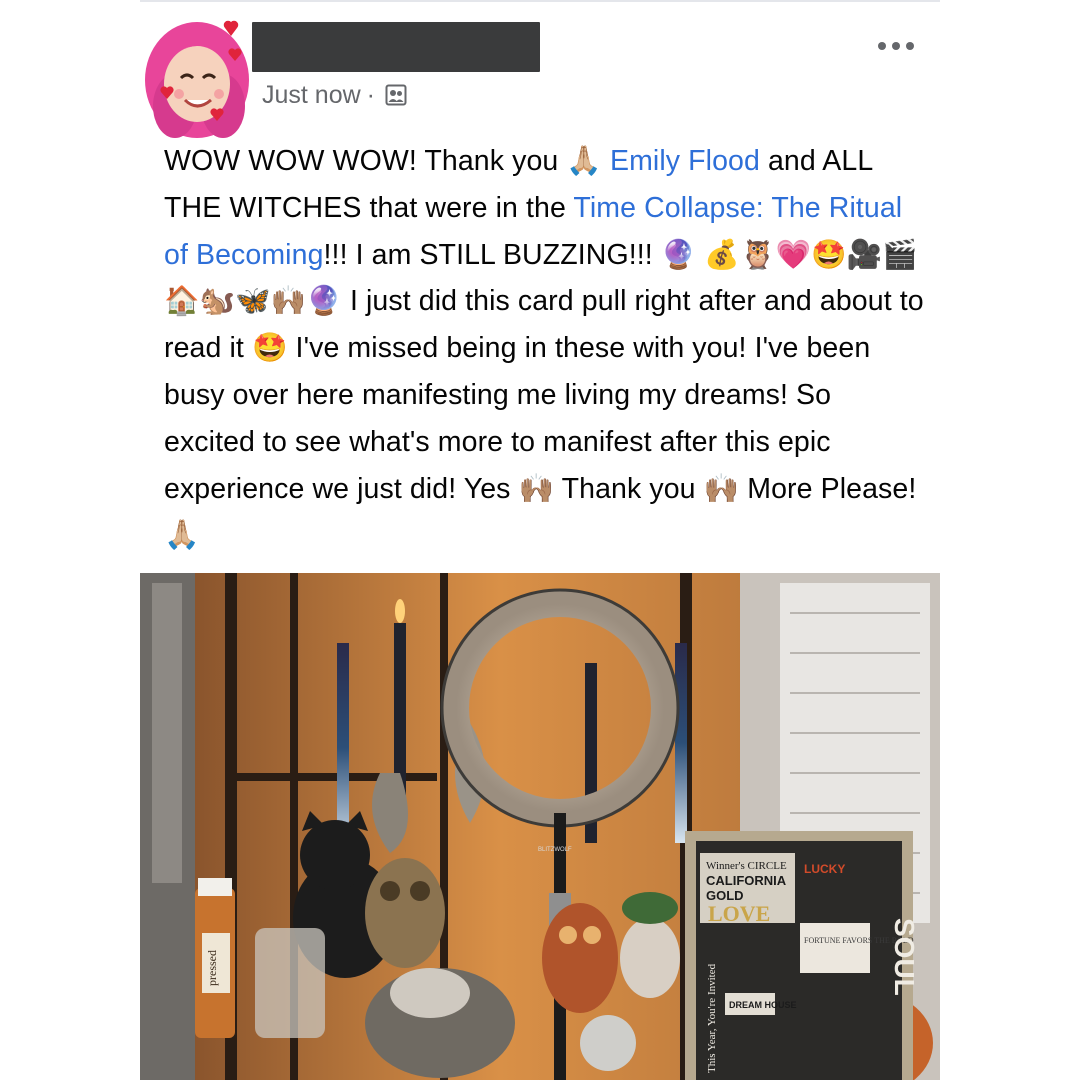 Image resolution: width=1080 pixels, height=1080 pixels. I want to click on timestamp: Just now, so click(311, 95).